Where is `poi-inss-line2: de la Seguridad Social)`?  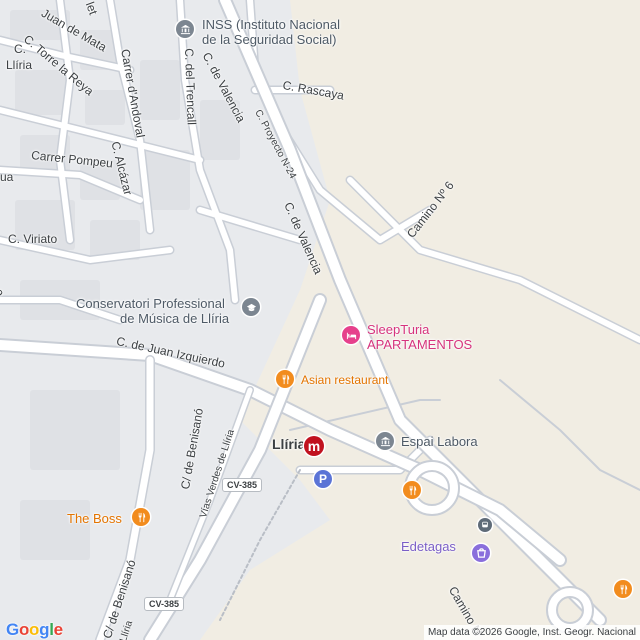
poi-inss-line2: de la Seguridad Social) is located at coordinates (269, 39).